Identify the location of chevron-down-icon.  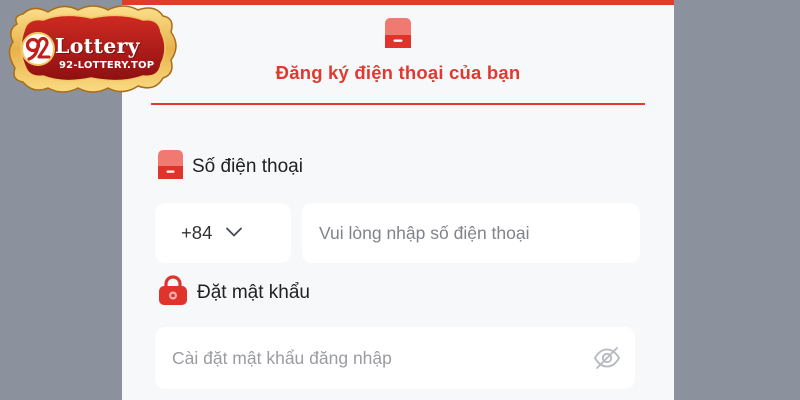
(234, 233).